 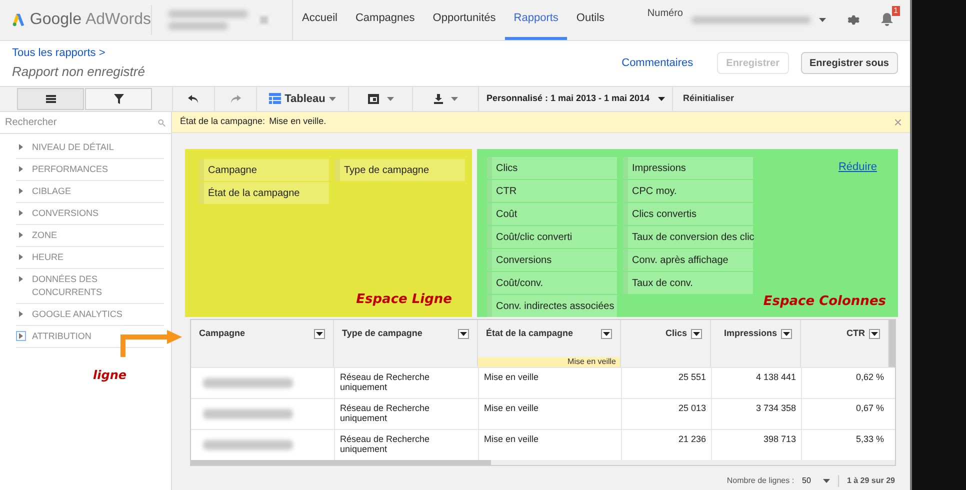 What do you see at coordinates (666, 383) in the screenshot?
I see `table-cell: 25 551` at bounding box center [666, 383].